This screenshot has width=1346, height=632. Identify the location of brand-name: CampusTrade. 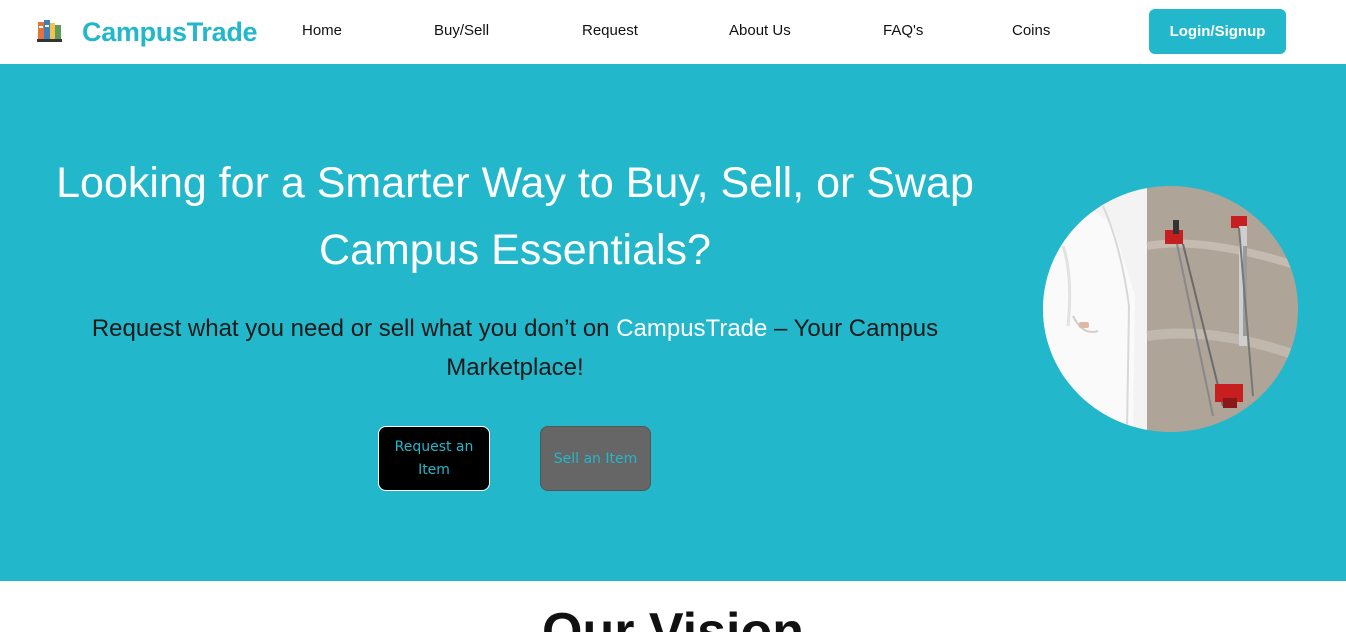
(170, 32).